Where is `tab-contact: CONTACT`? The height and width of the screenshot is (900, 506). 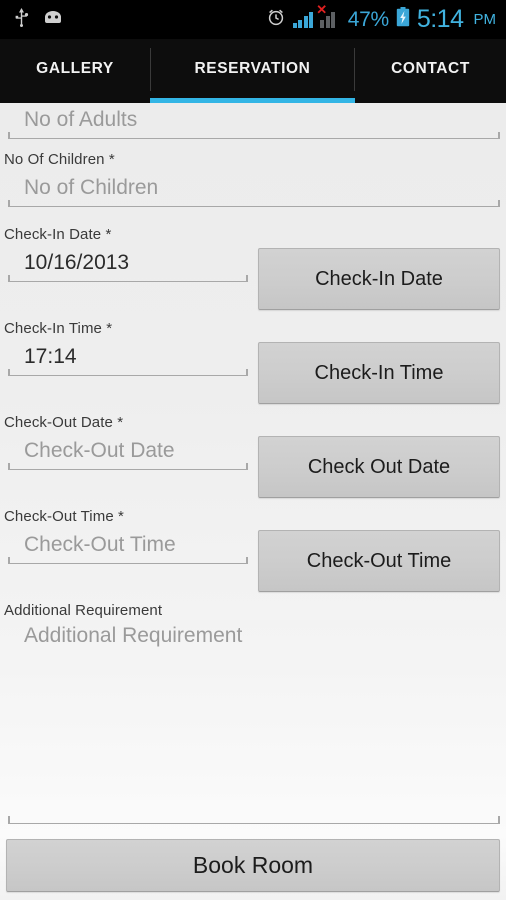 tab-contact: CONTACT is located at coordinates (430, 71).